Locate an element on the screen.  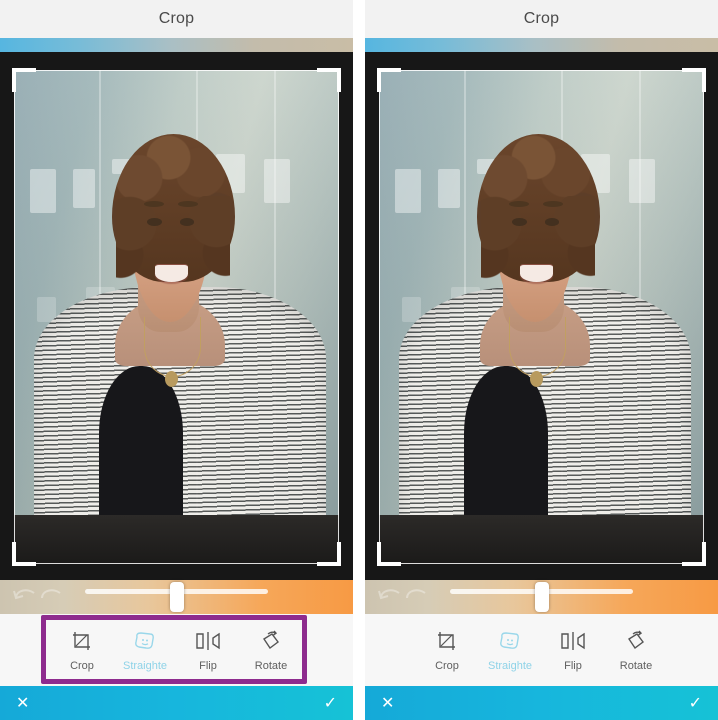
tool-straighten: Straighte is located at coordinates (510, 650).